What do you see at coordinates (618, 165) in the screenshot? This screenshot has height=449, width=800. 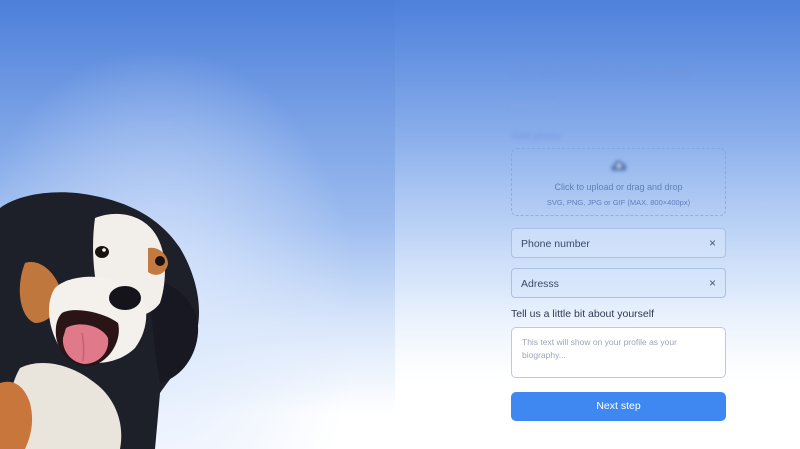 I see `upload-cloud-icon` at bounding box center [618, 165].